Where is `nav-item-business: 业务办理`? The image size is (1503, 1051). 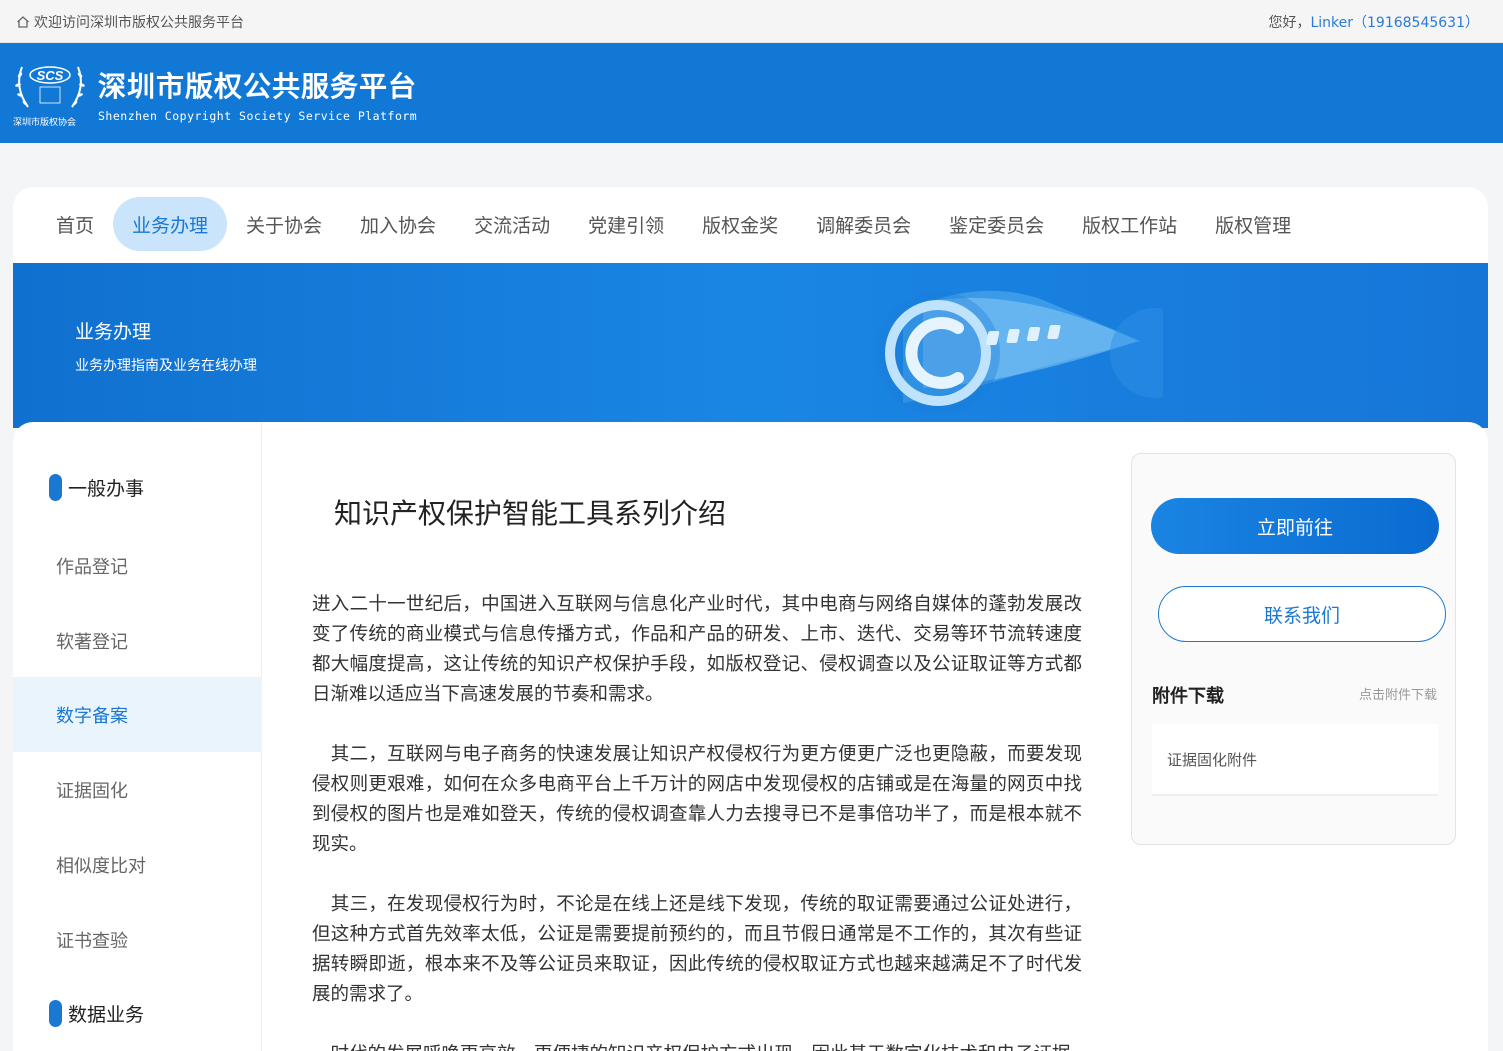 nav-item-business: 业务办理 is located at coordinates (170, 224).